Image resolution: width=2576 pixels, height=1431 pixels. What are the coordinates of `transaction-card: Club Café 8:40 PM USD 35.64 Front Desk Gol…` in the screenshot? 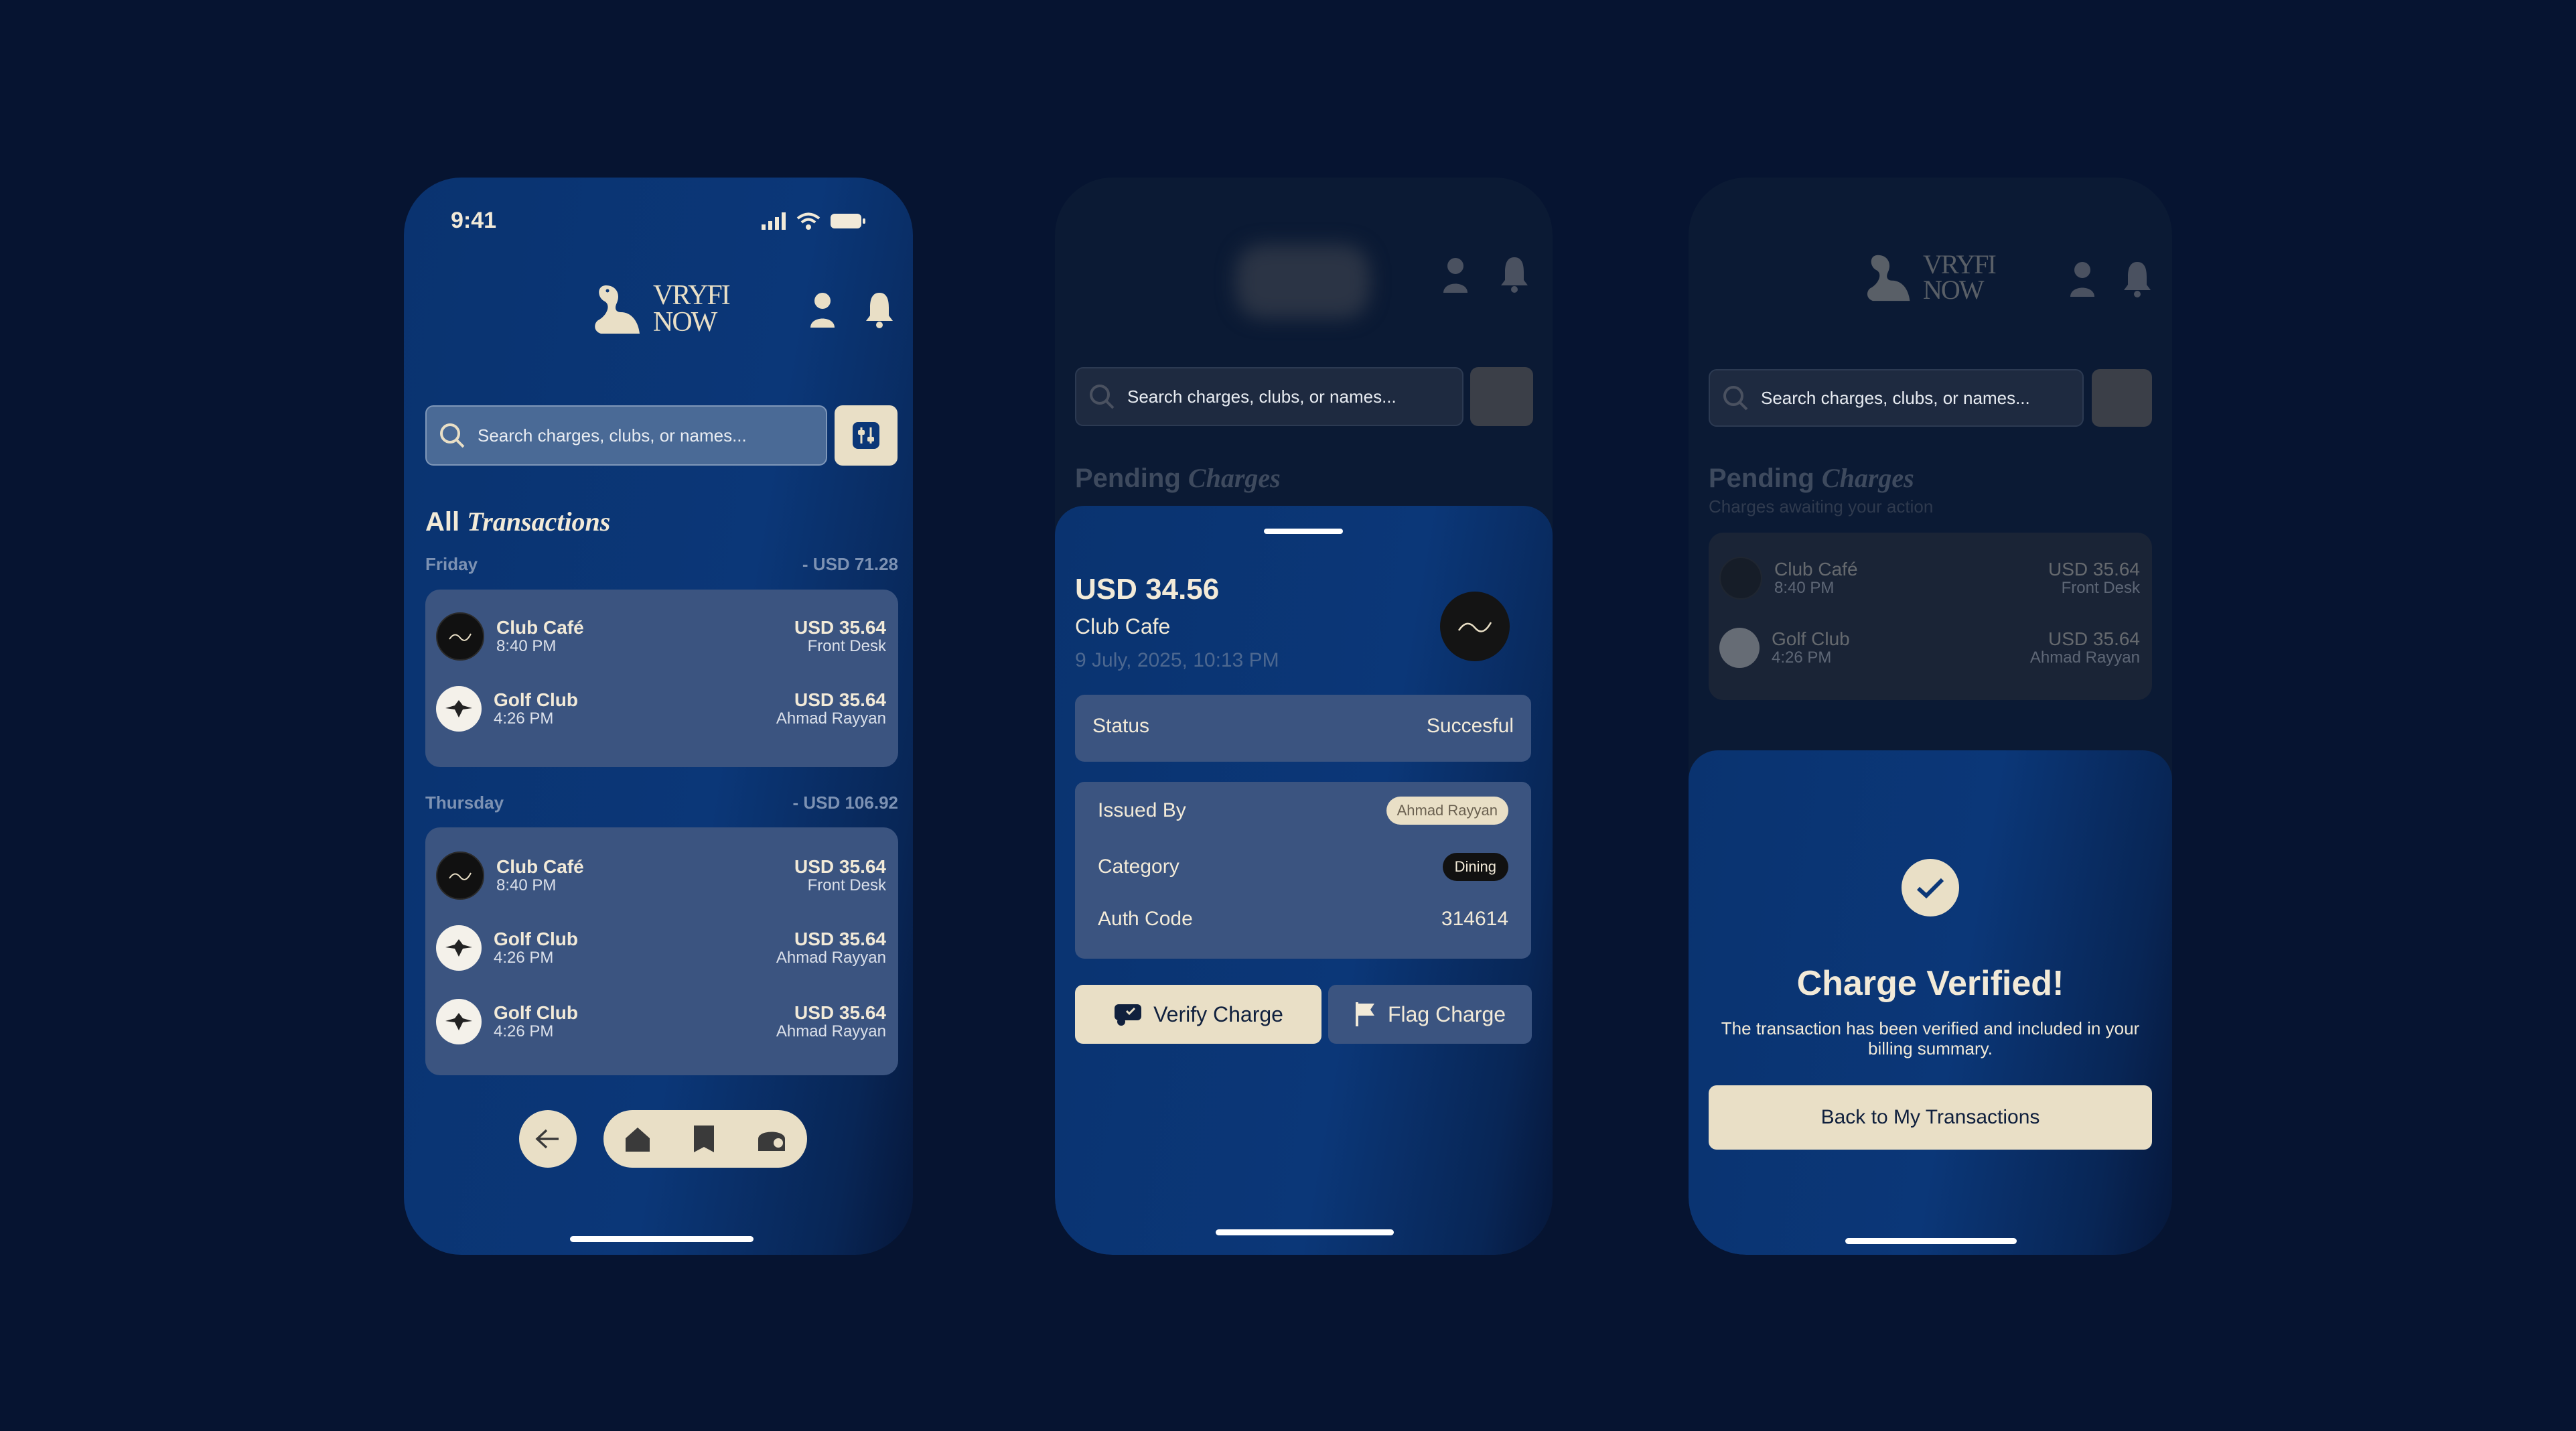 It's located at (661, 951).